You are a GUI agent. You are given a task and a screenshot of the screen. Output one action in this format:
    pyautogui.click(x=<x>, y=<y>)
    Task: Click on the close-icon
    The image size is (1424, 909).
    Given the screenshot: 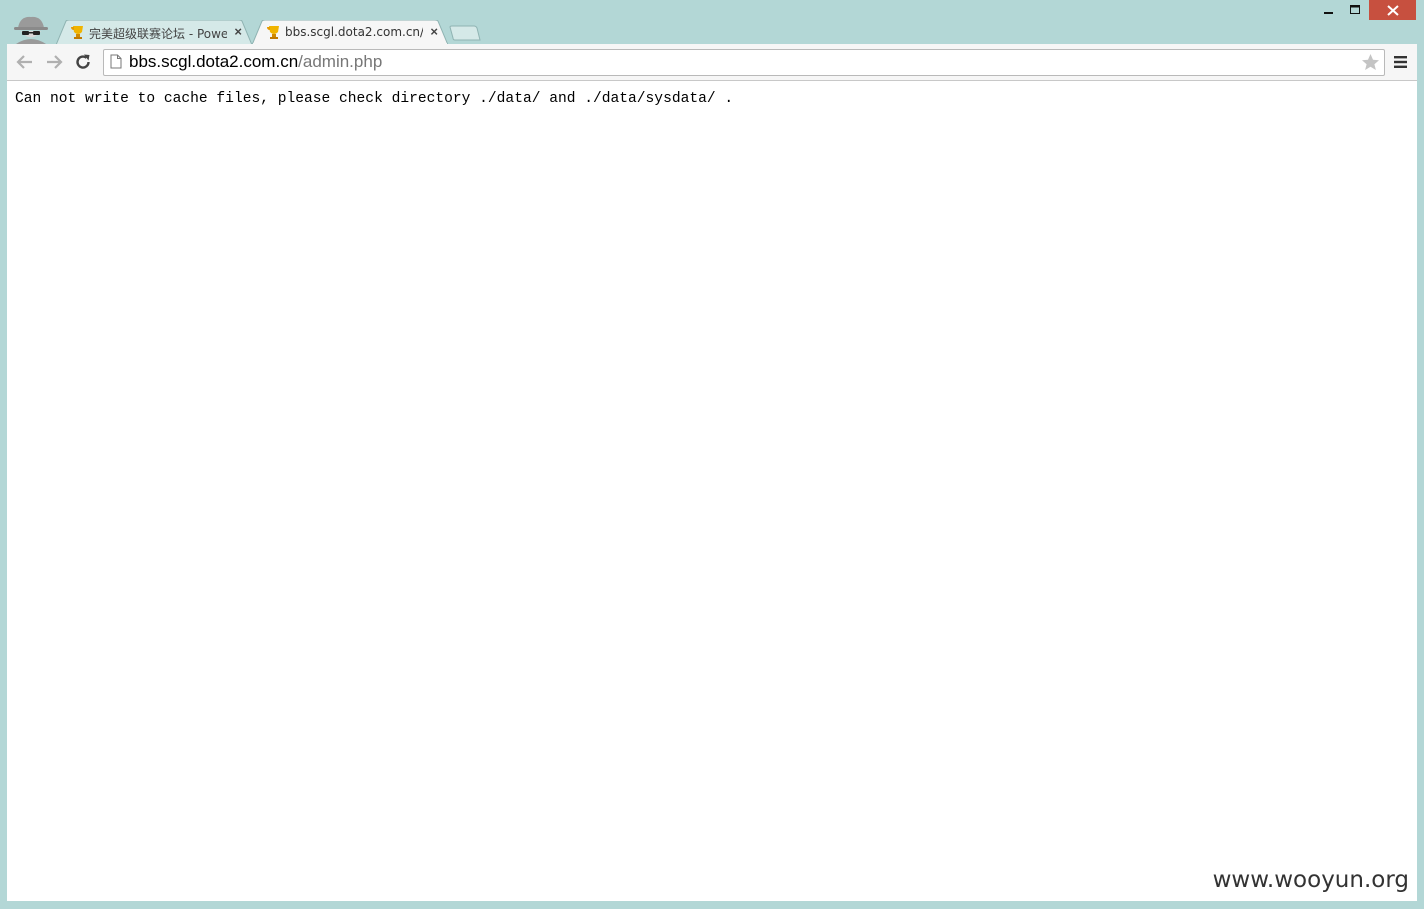 What is the action you would take?
    pyautogui.click(x=1392, y=10)
    